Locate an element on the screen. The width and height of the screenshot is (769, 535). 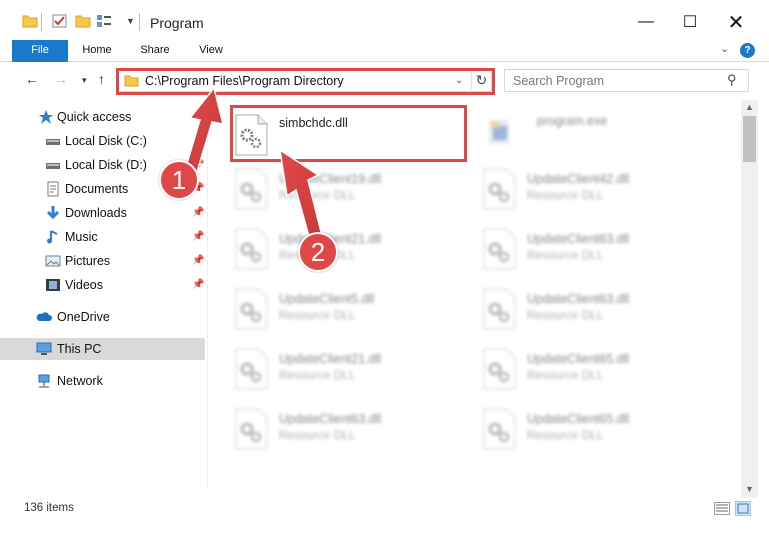
sidebar-item-label: Music is located at coordinates (81, 237).